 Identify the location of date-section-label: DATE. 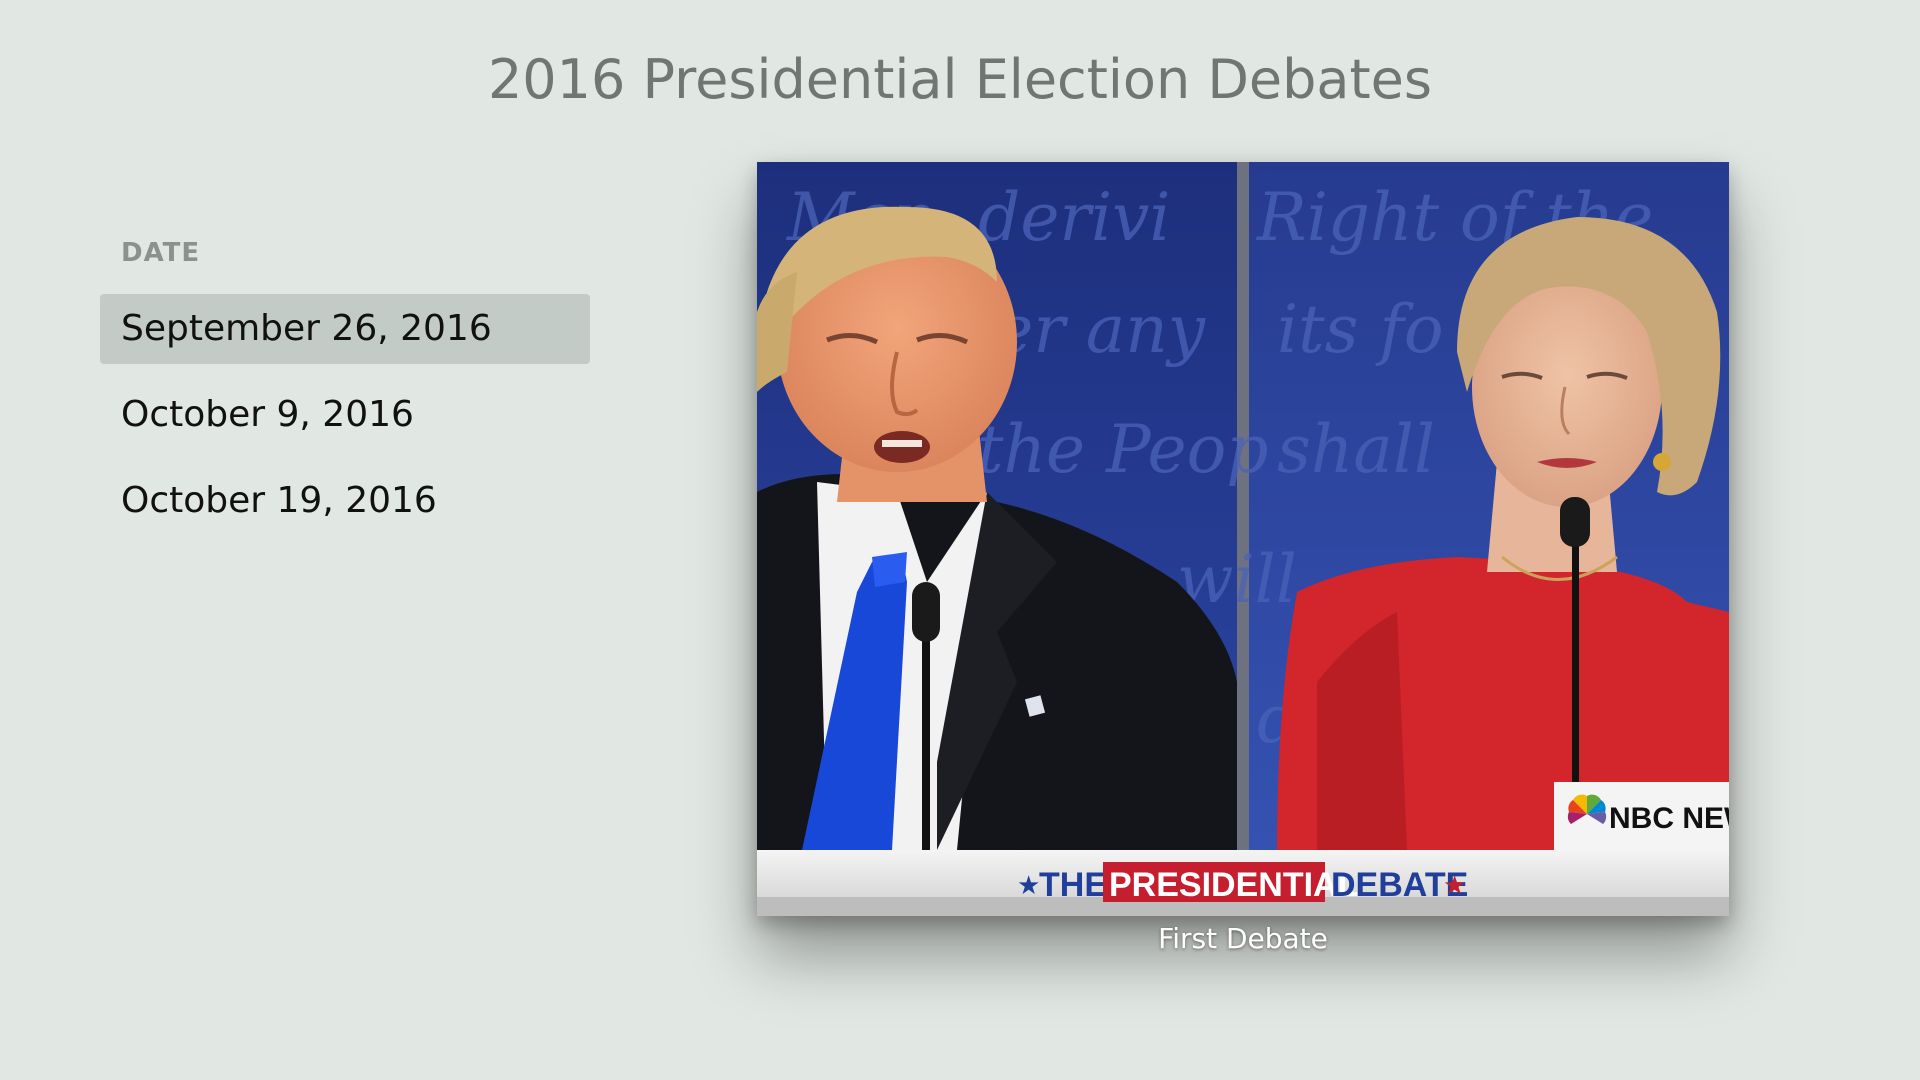
(161, 253).